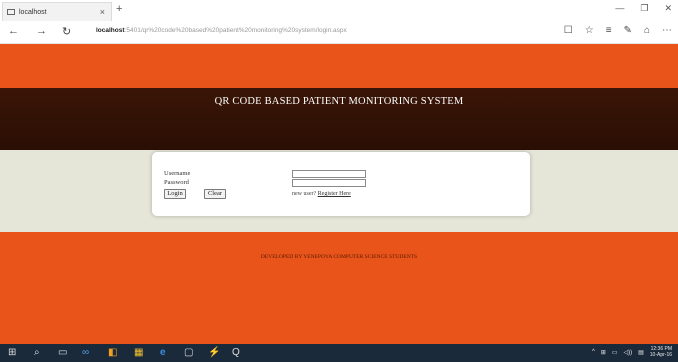 The image size is (678, 362). What do you see at coordinates (609, 30) in the screenshot?
I see `hub-icon: ≡` at bounding box center [609, 30].